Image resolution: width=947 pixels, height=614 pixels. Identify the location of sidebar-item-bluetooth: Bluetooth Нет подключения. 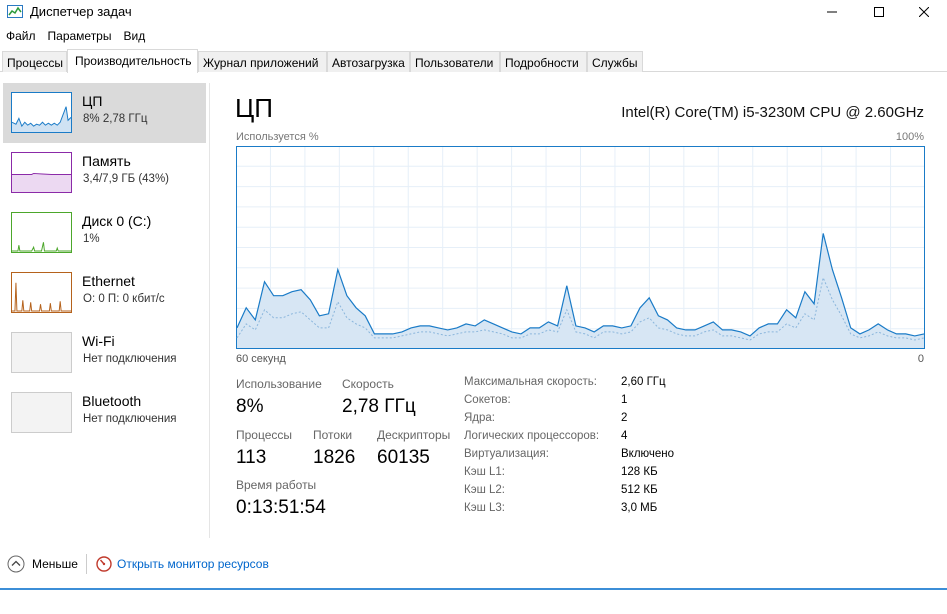
(104, 413).